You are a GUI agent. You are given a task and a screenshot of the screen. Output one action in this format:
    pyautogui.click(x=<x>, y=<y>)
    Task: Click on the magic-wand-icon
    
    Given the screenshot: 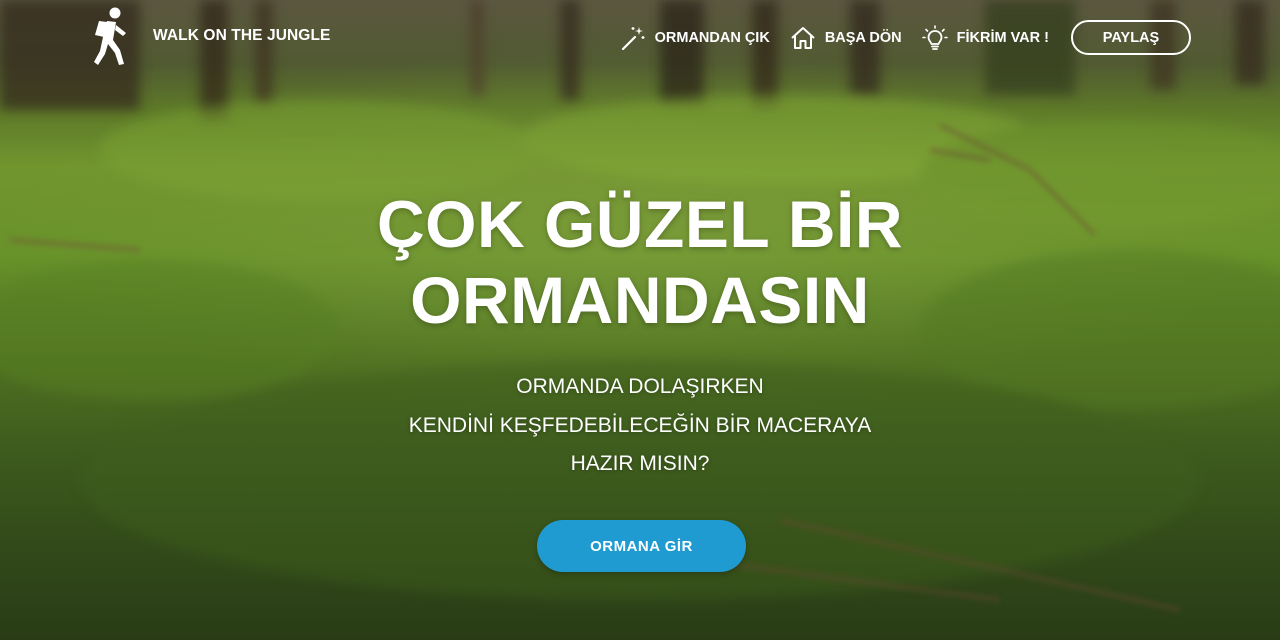 What is the action you would take?
    pyautogui.click(x=633, y=38)
    